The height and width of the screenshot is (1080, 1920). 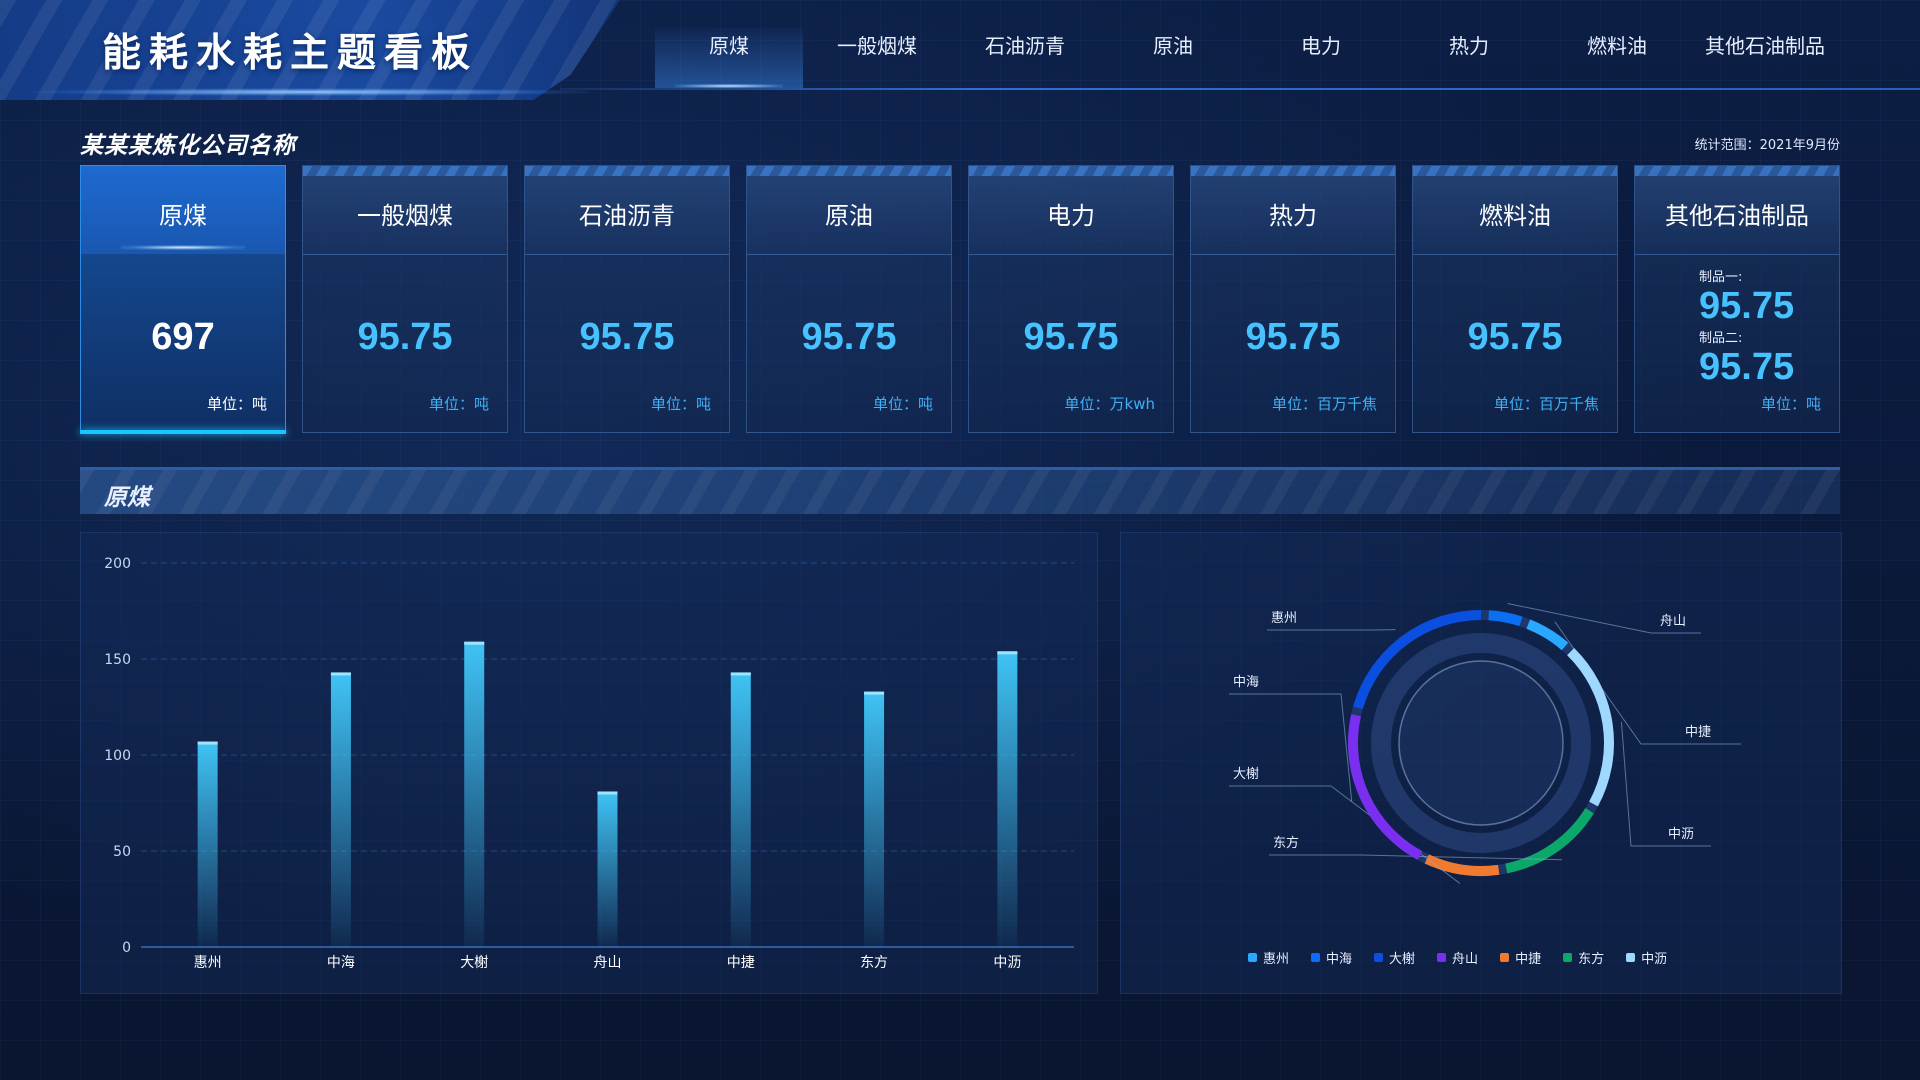 I want to click on ring-label: 东方, so click(x=1286, y=843).